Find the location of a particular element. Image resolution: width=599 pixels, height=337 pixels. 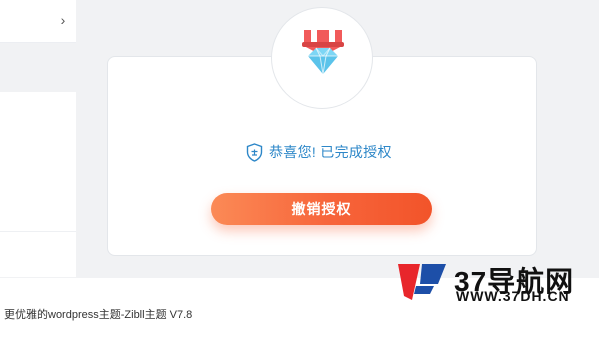

site-logo-icon is located at coordinates (422, 282).